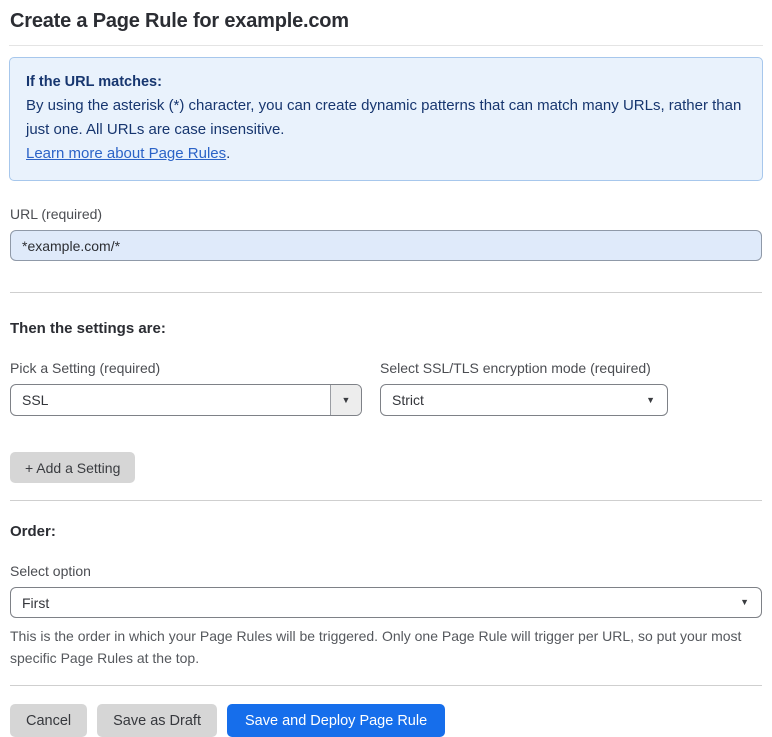  Describe the element at coordinates (85, 368) in the screenshot. I see `pick-setting-label: Pick a Setting (required)` at that location.